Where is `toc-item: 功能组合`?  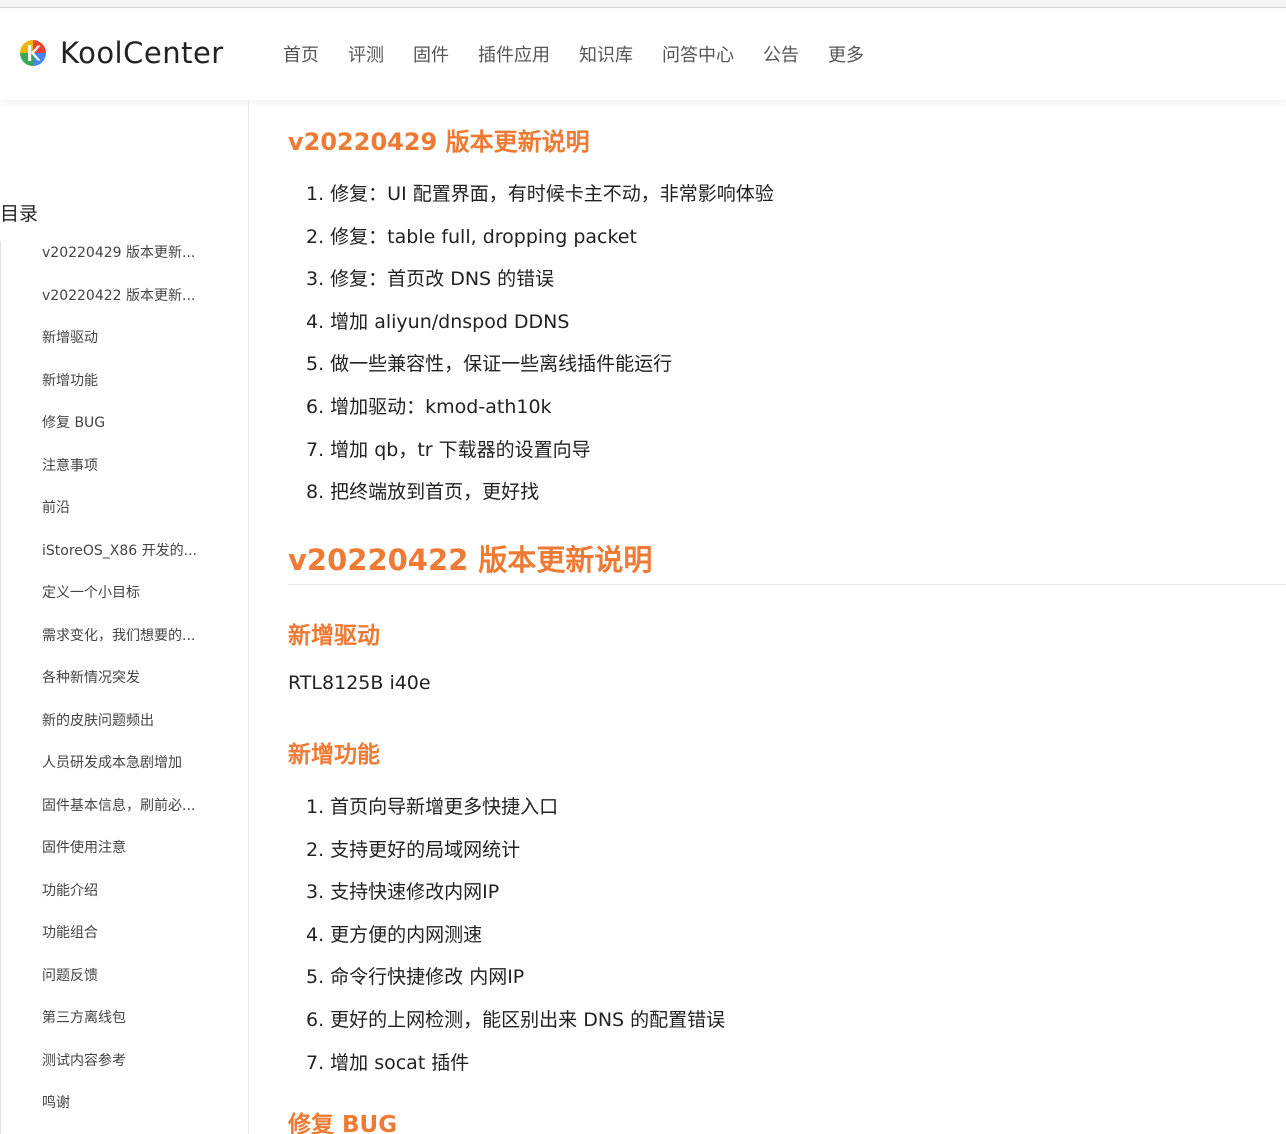
toc-item: 功能组合 is located at coordinates (124, 942).